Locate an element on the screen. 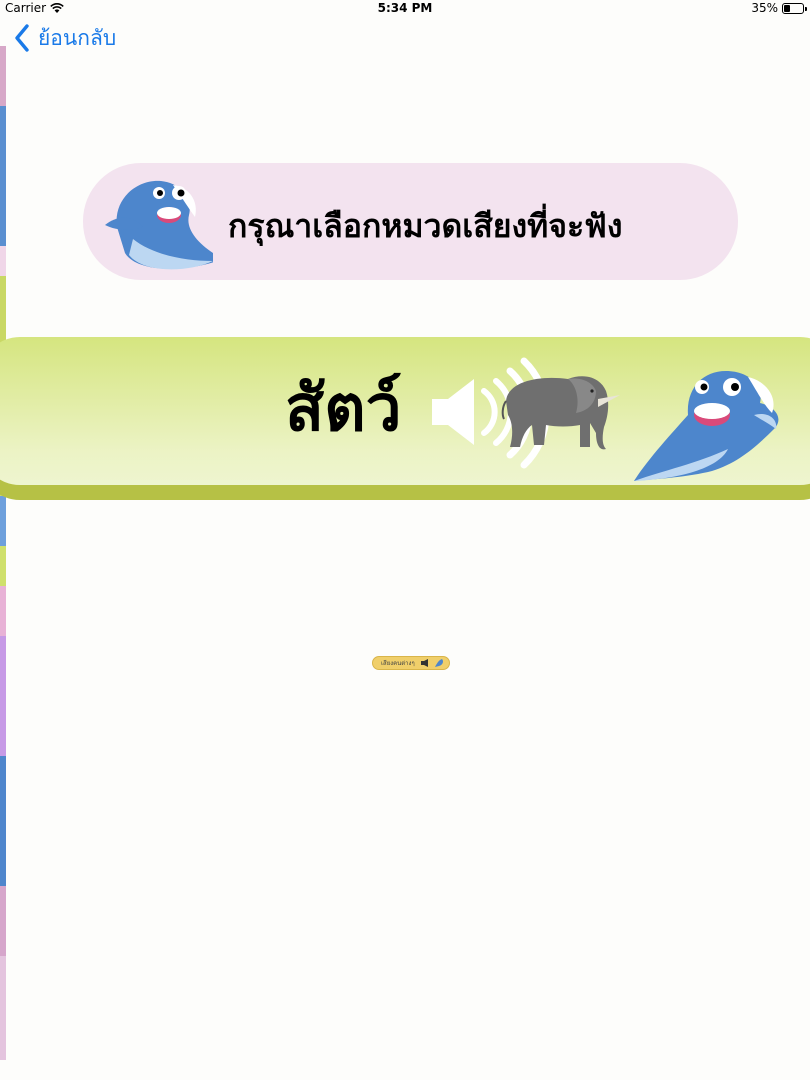 Image resolution: width=810 pixels, height=1080 pixels. battery-level is located at coordinates (787, 8).